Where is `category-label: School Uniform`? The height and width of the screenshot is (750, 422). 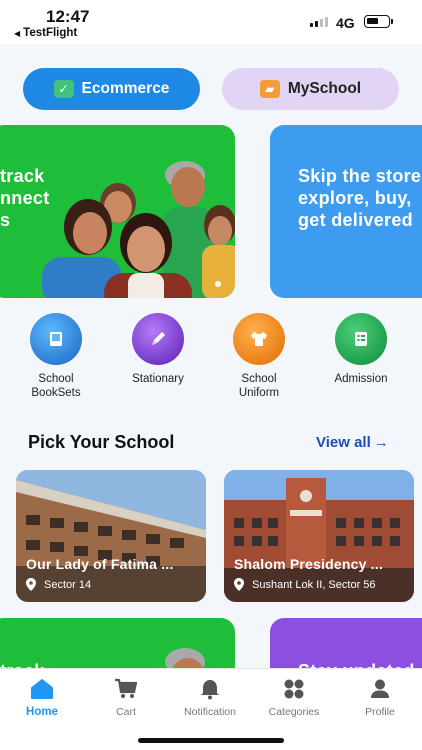 category-label: School Uniform is located at coordinates (259, 386).